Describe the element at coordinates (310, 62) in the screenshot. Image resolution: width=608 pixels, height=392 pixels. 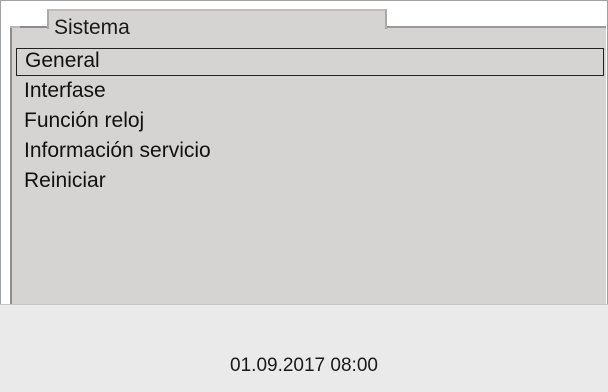
I see `menu-item-general: General` at that location.